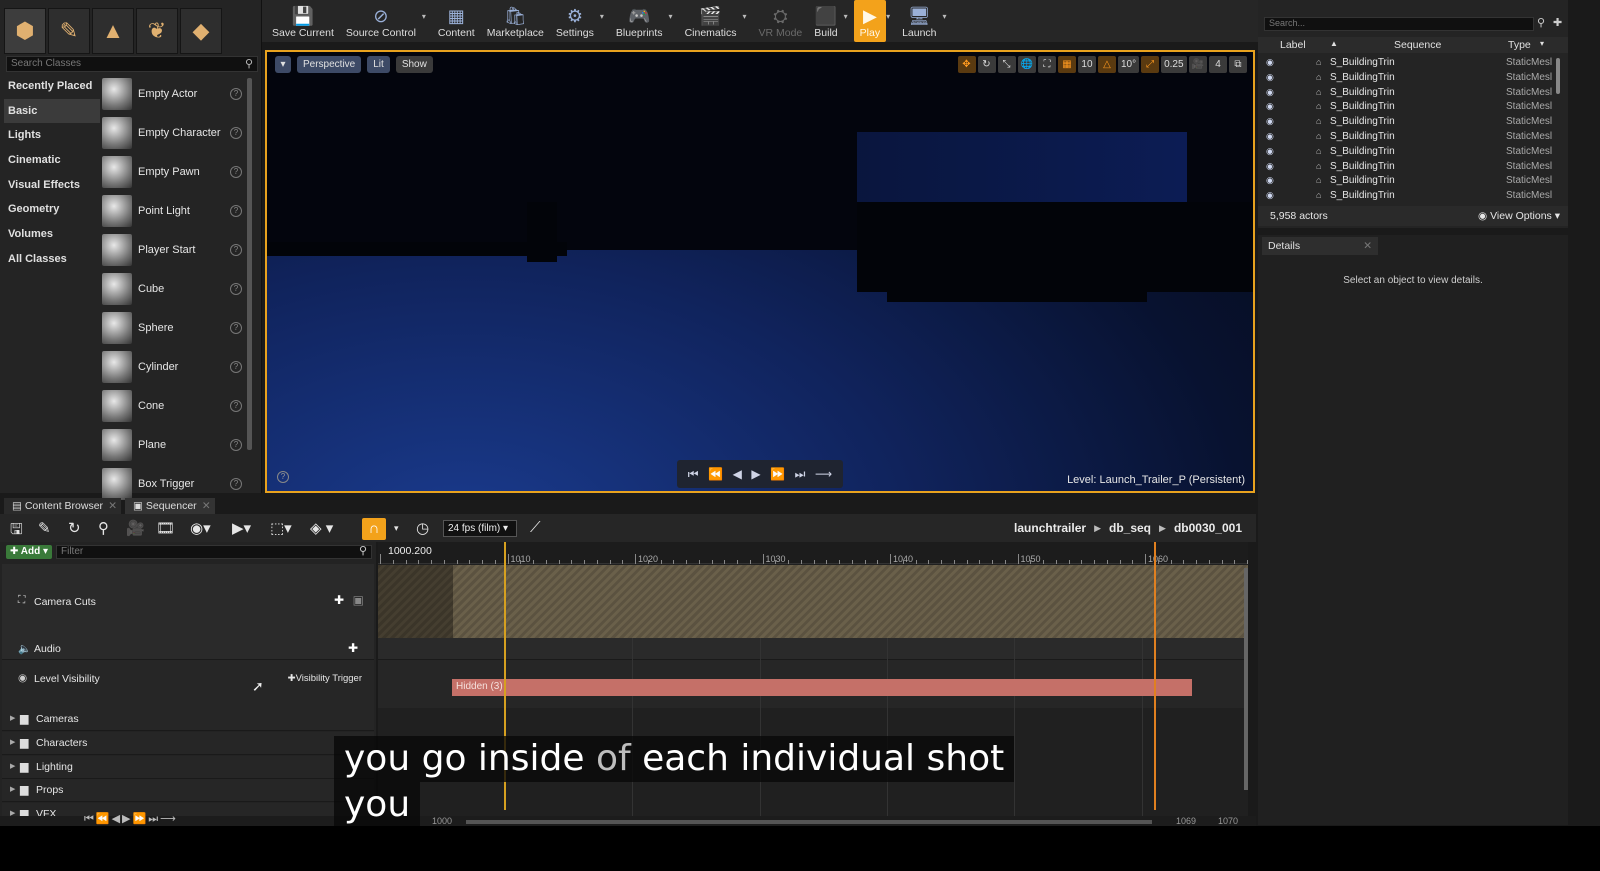 The height and width of the screenshot is (871, 1600). I want to click on class-item: Empty Character?, so click(173, 132).